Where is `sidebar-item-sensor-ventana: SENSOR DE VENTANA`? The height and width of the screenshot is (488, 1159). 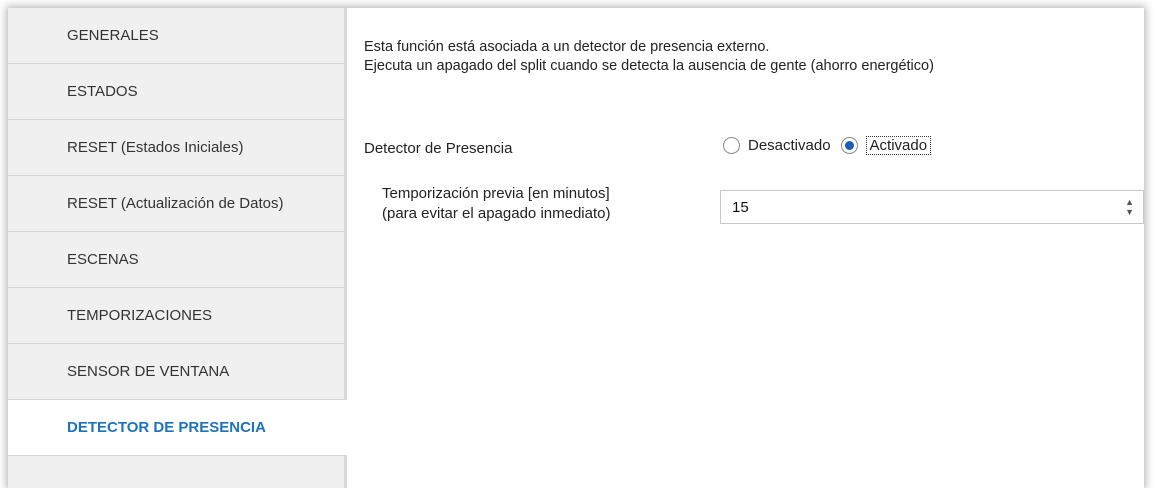 sidebar-item-sensor-ventana: SENSOR DE VENTANA is located at coordinates (176, 372).